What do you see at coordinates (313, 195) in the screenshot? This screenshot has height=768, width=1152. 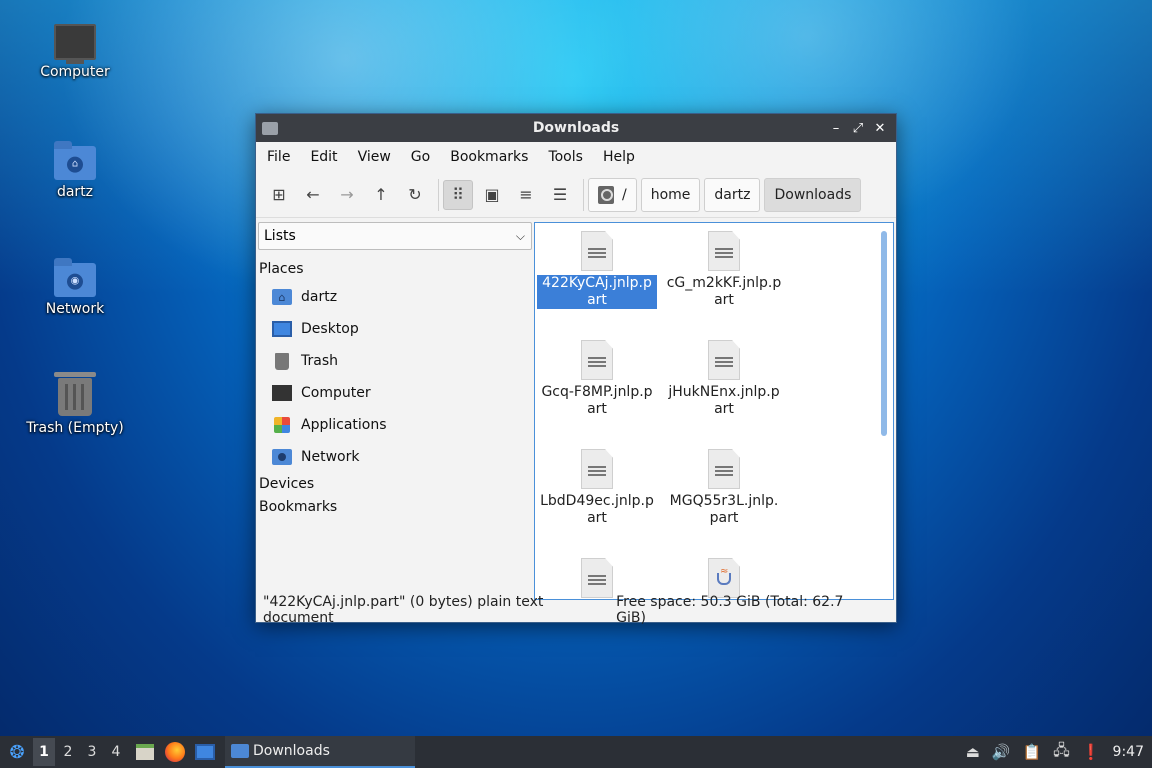 I see `back-button: ←` at bounding box center [313, 195].